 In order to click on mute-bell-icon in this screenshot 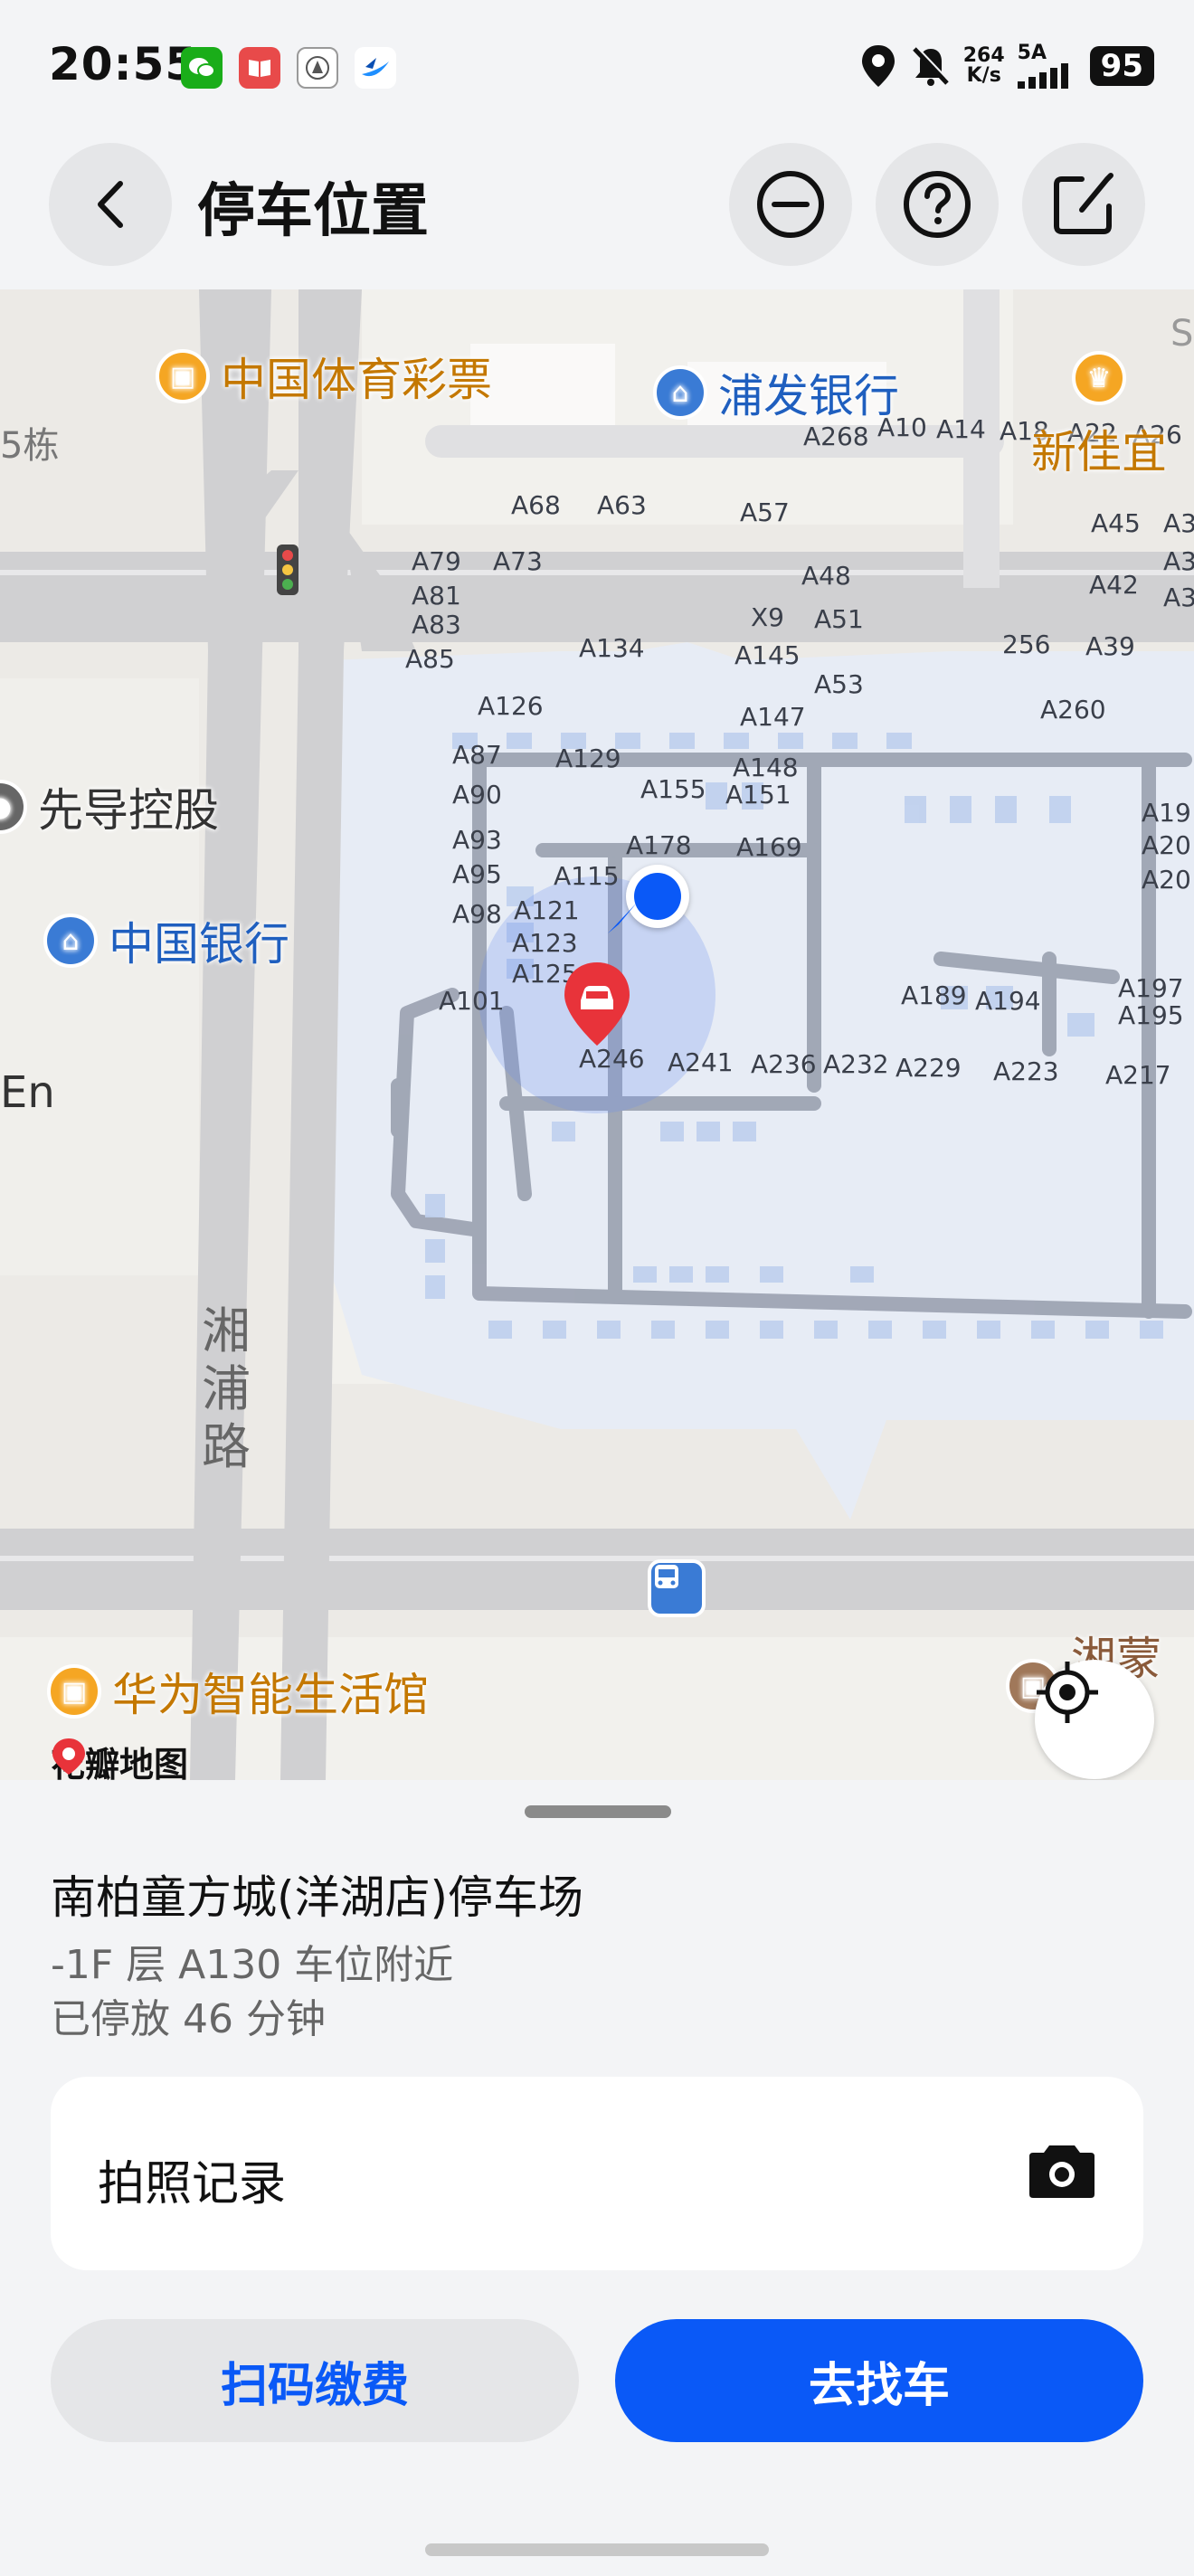, I will do `click(931, 66)`.